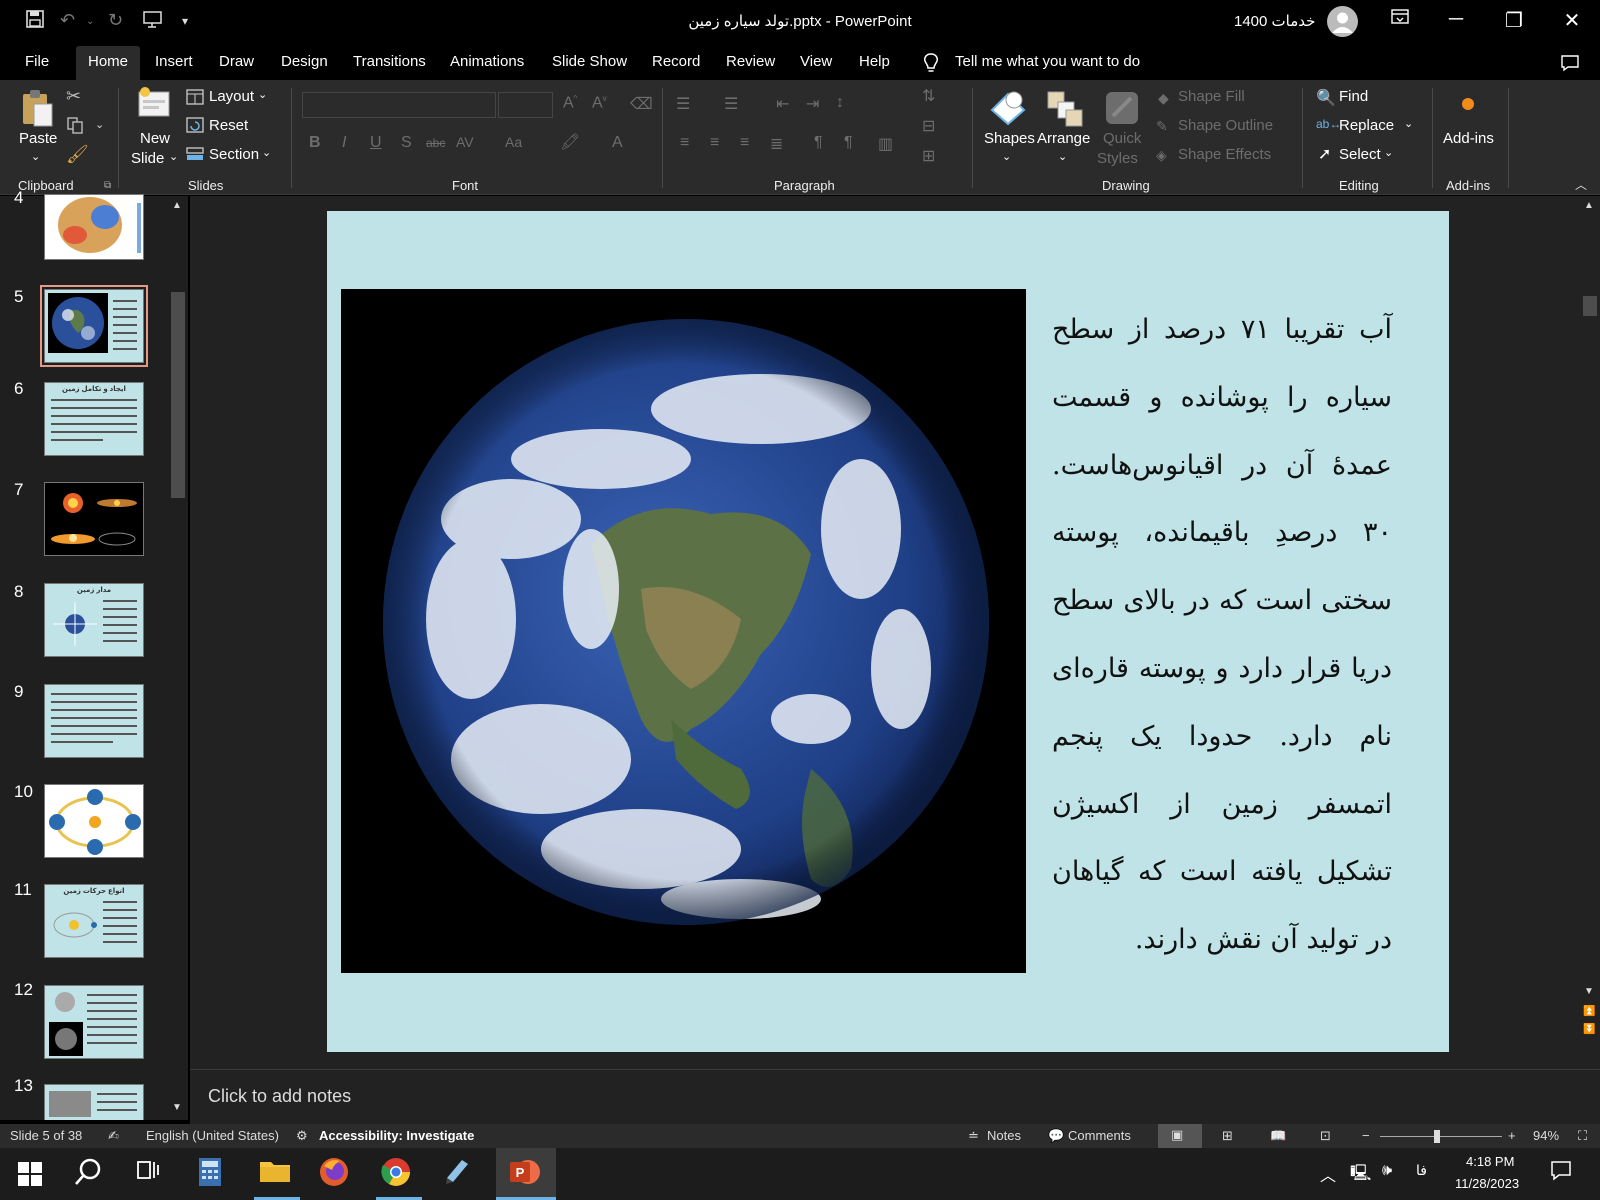 The height and width of the screenshot is (1200, 1600). What do you see at coordinates (1360, 1175) in the screenshot?
I see `network-icon: 🖳` at bounding box center [1360, 1175].